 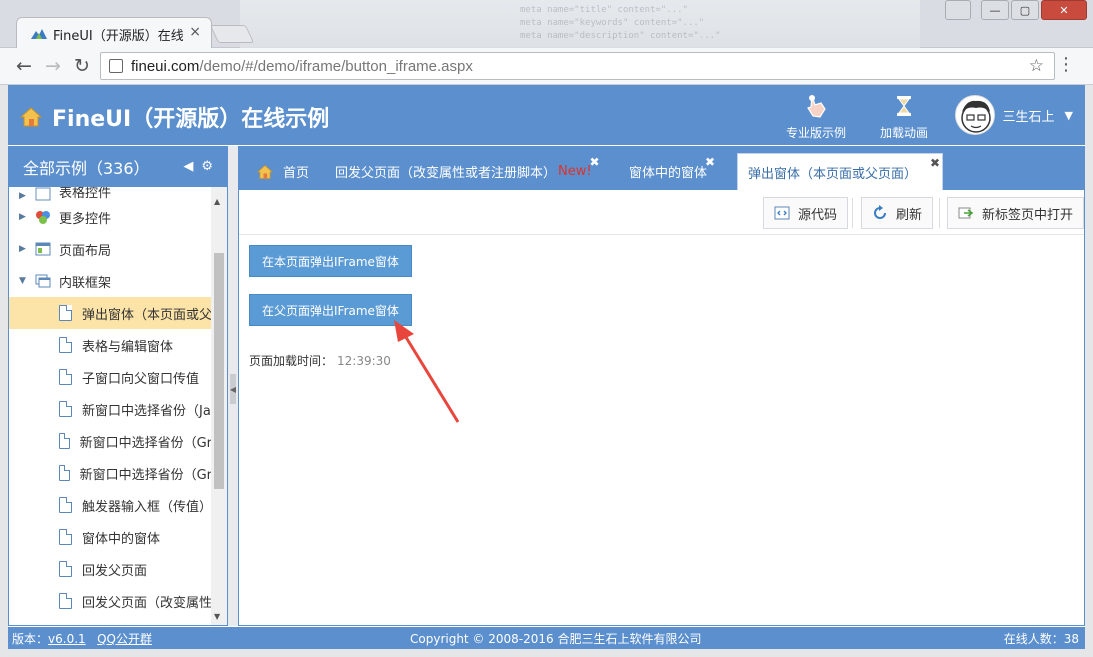 I want to click on browser-profile-icon, so click(x=958, y=10).